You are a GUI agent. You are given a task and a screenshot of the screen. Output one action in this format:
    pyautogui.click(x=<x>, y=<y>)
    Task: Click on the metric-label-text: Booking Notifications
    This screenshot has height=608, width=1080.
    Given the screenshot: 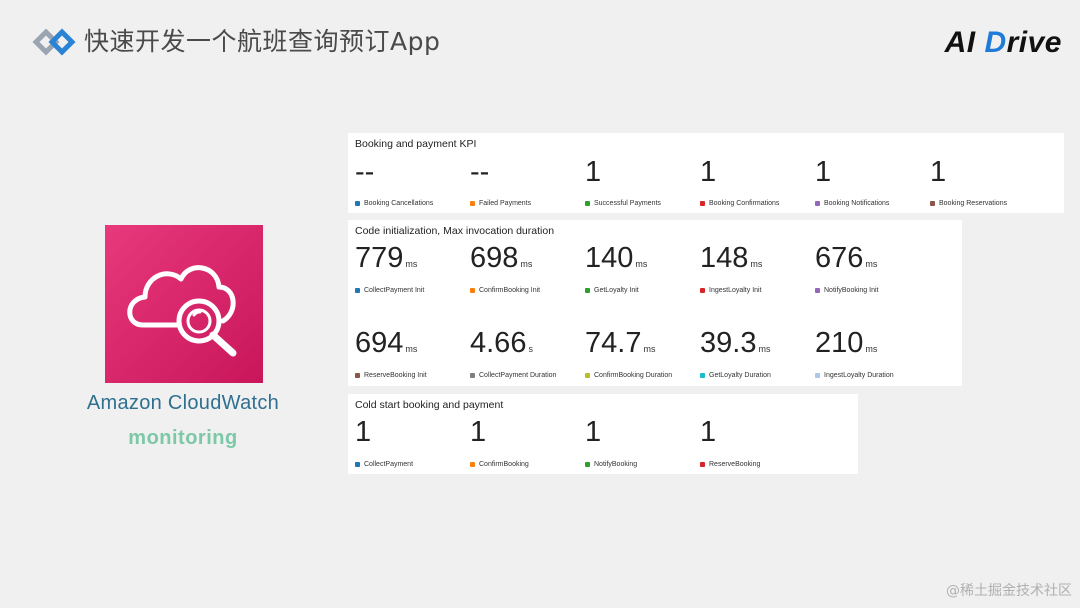 What is the action you would take?
    pyautogui.click(x=857, y=203)
    